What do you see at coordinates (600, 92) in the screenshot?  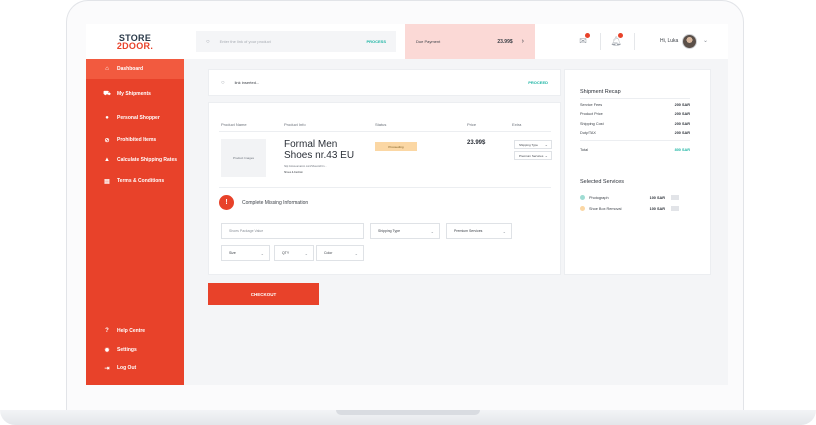 I see `recap-title: Shipment Recap` at bounding box center [600, 92].